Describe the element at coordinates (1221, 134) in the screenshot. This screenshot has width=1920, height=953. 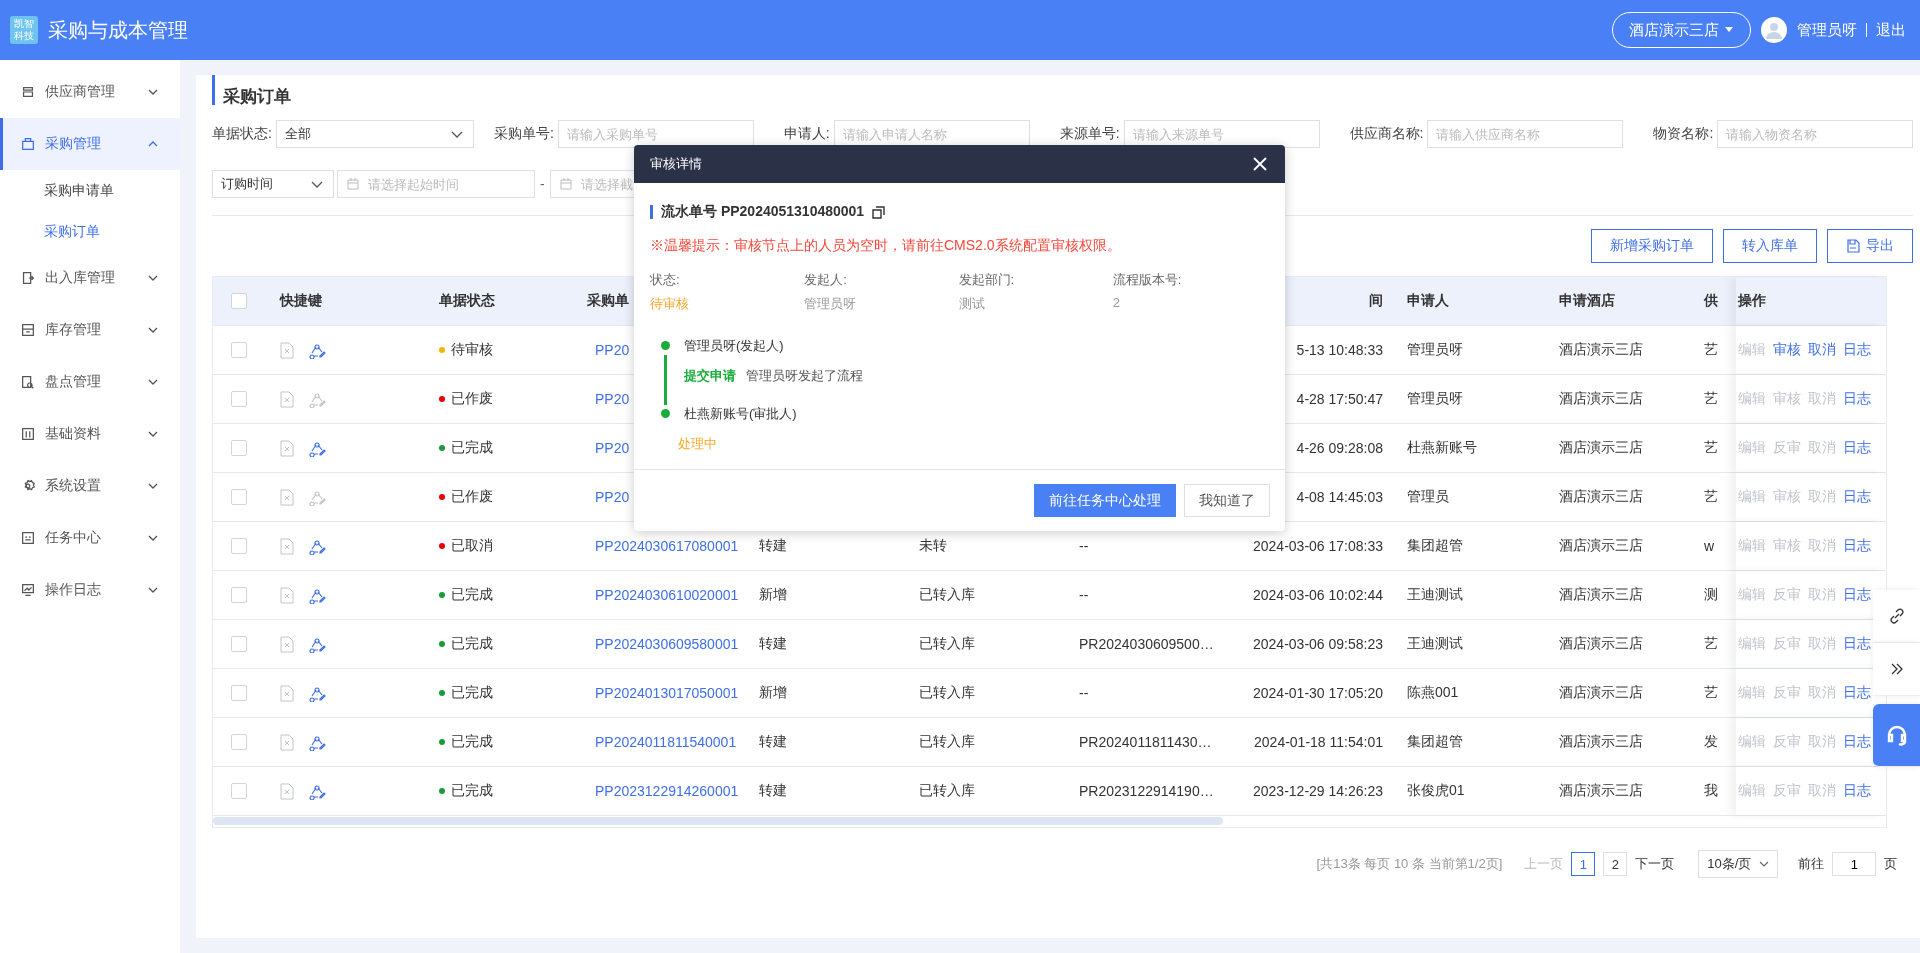
I see `search-field: 请输入来源单号` at that location.